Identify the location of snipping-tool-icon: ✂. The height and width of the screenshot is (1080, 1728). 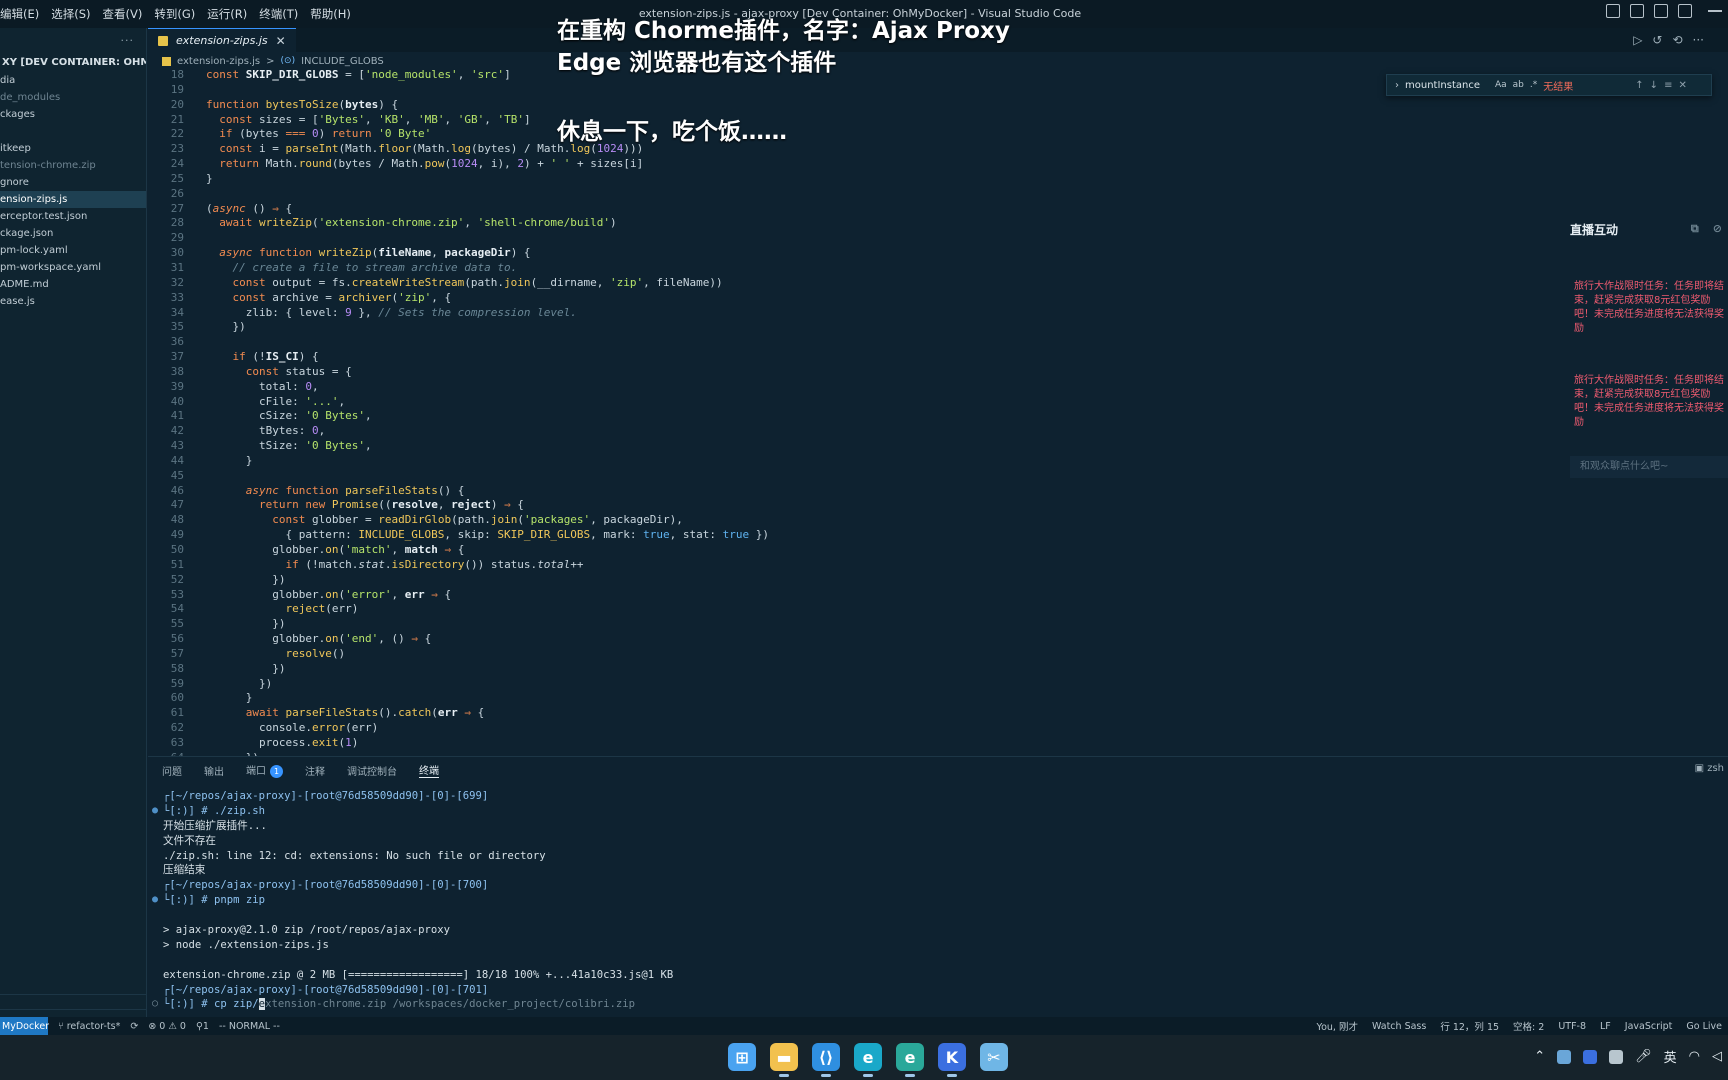
(994, 1057).